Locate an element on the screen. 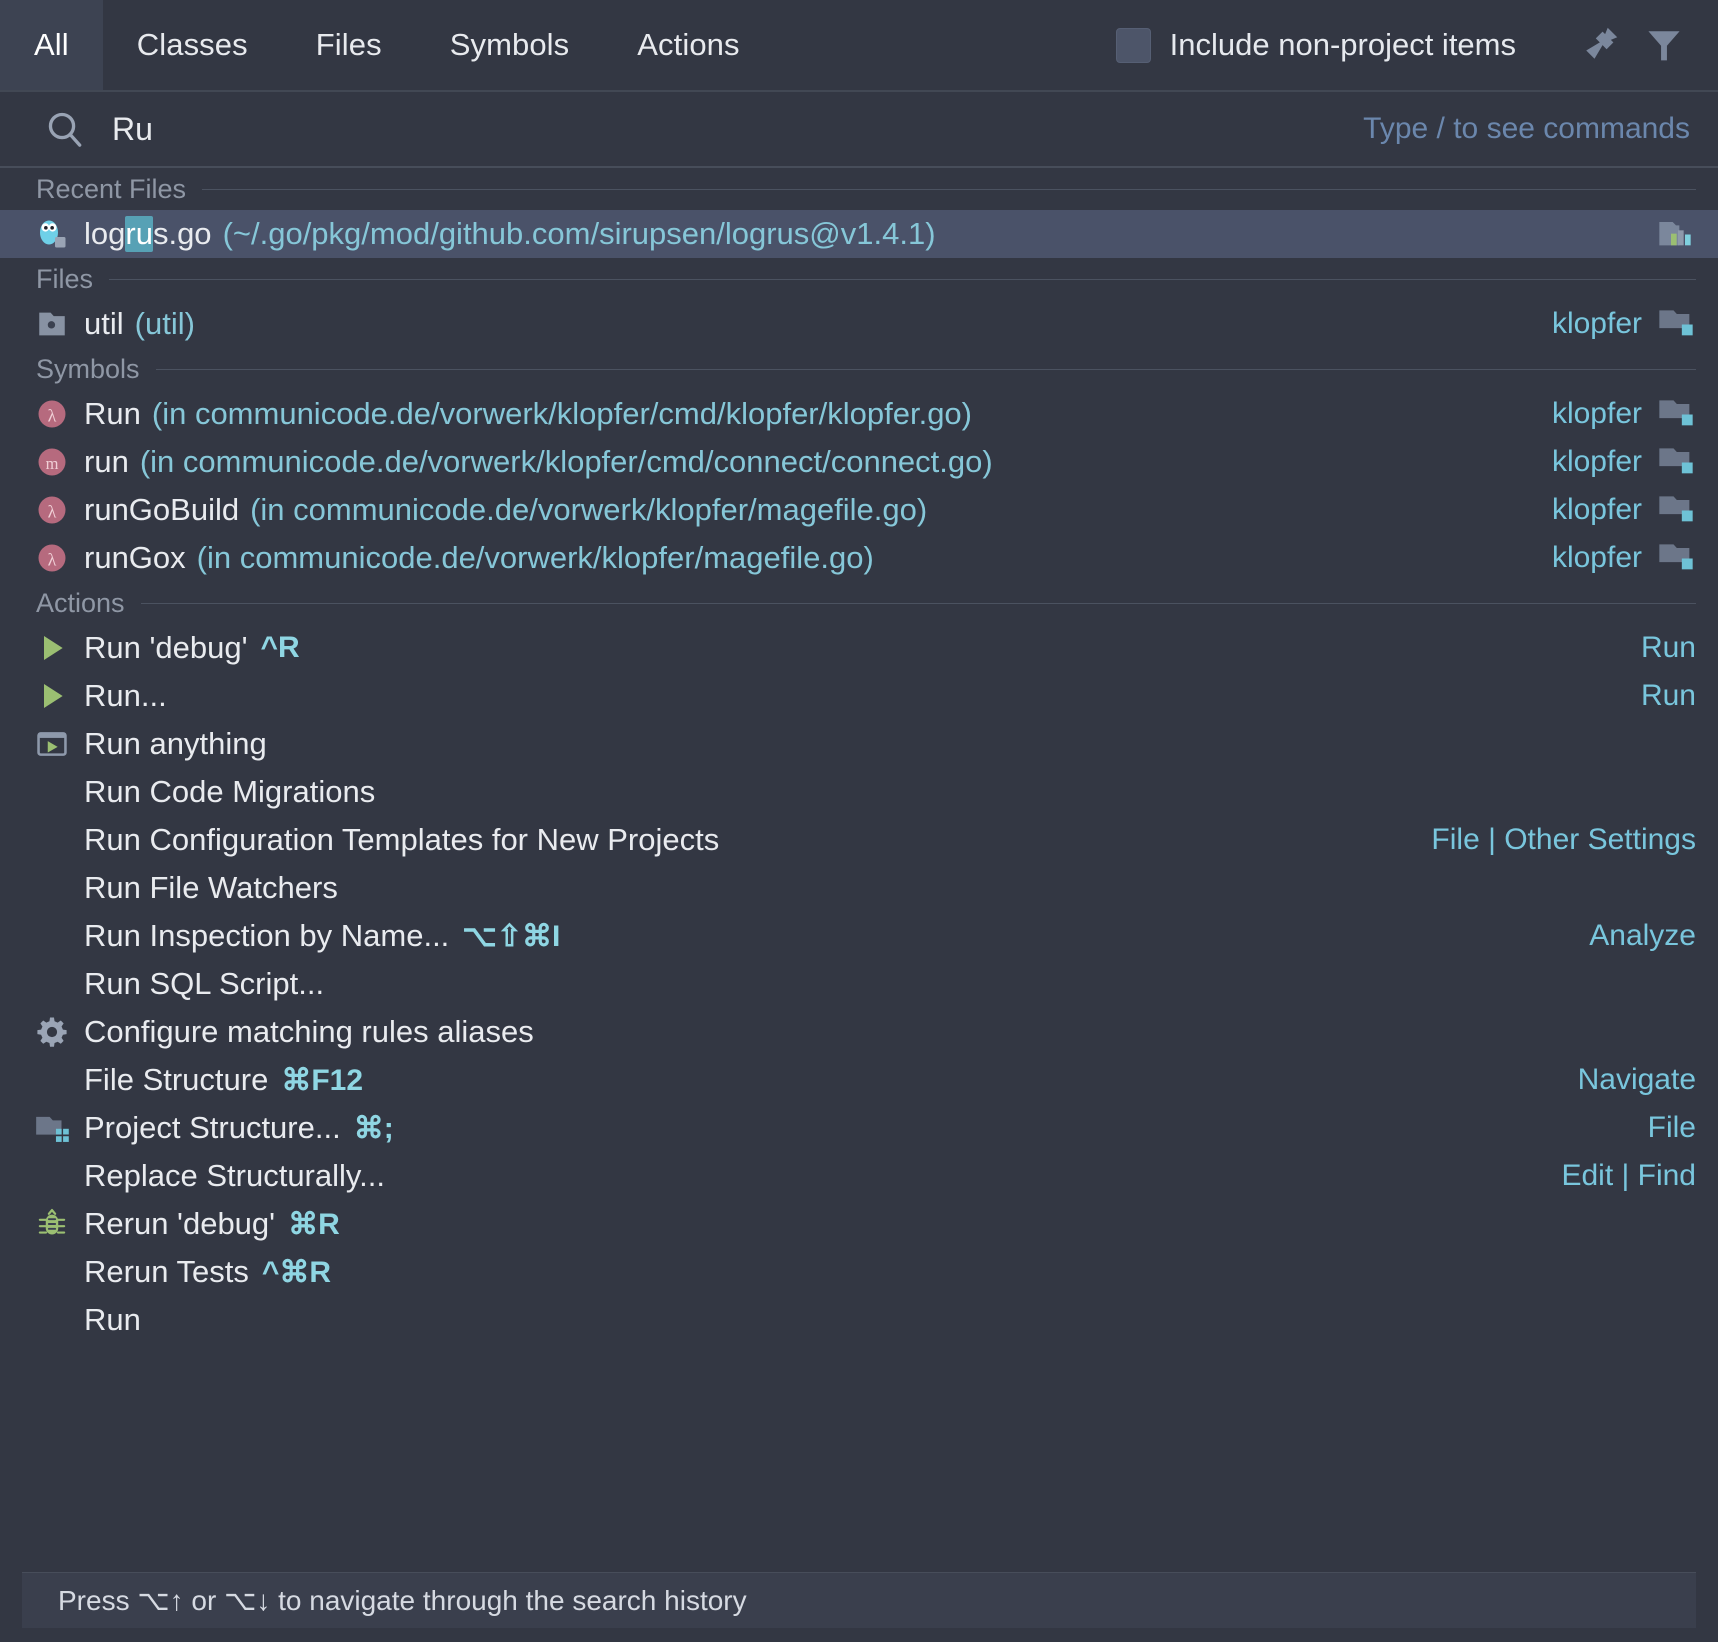 The height and width of the screenshot is (1642, 1718). debug-bug-icon is located at coordinates (52, 1224).